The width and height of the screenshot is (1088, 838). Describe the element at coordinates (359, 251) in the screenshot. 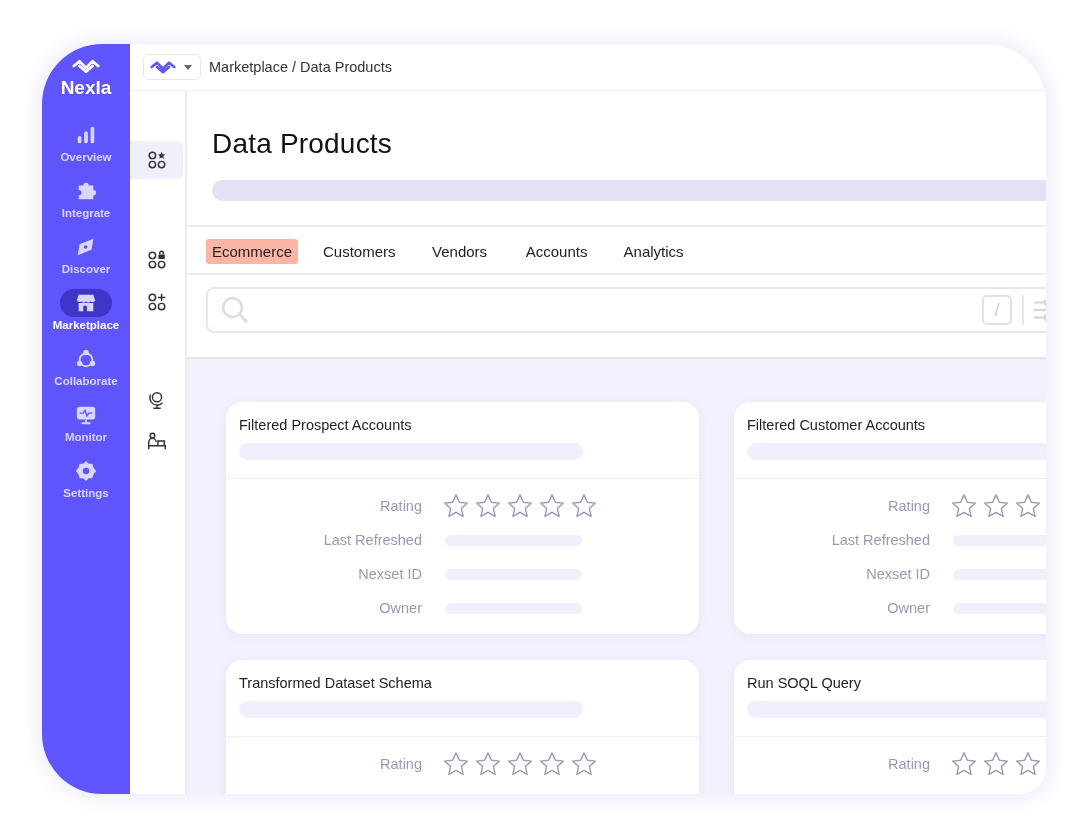

I see `tab: Customers` at that location.